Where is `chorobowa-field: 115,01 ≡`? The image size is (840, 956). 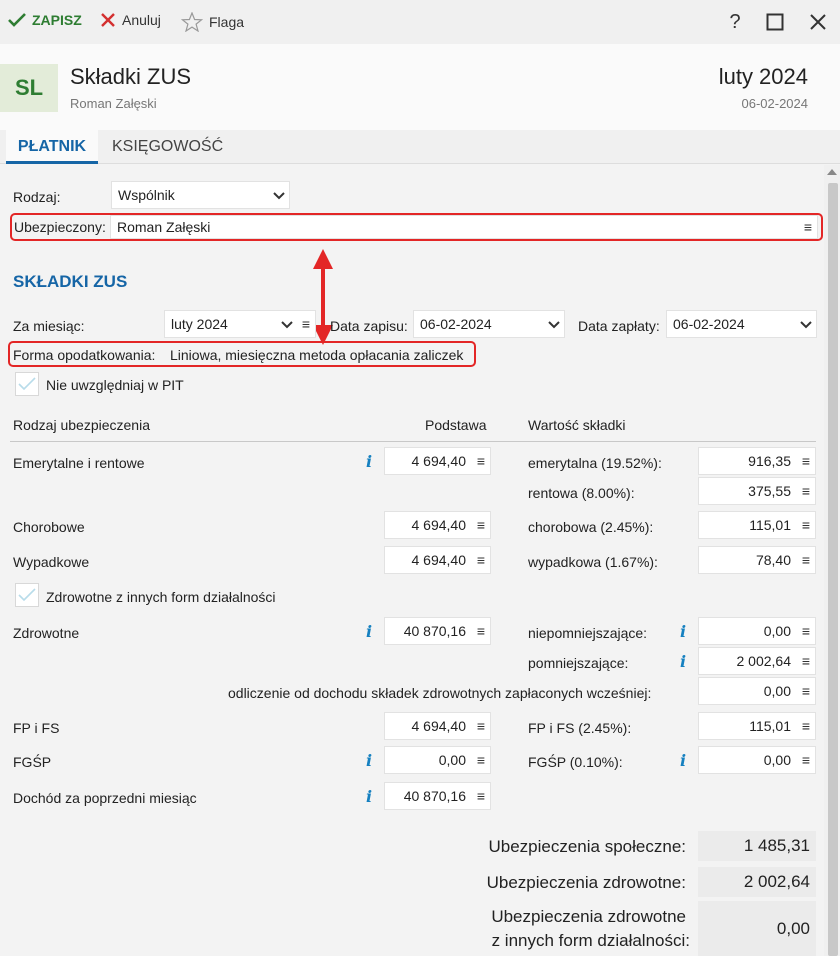 chorobowa-field: 115,01 ≡ is located at coordinates (757, 525).